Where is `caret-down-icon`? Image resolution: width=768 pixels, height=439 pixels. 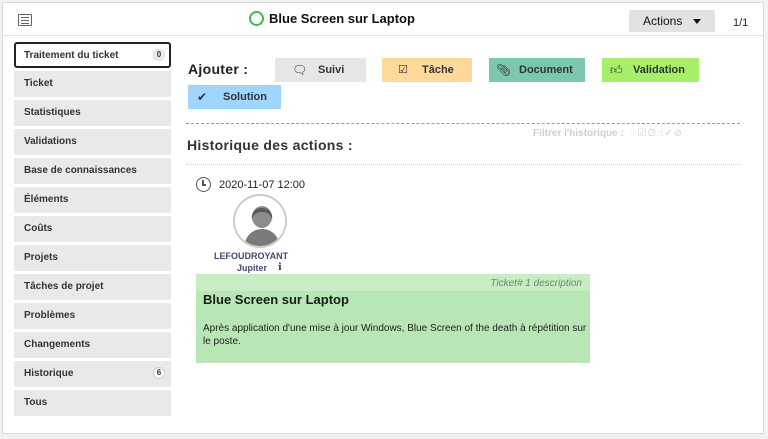
caret-down-icon is located at coordinates (697, 21).